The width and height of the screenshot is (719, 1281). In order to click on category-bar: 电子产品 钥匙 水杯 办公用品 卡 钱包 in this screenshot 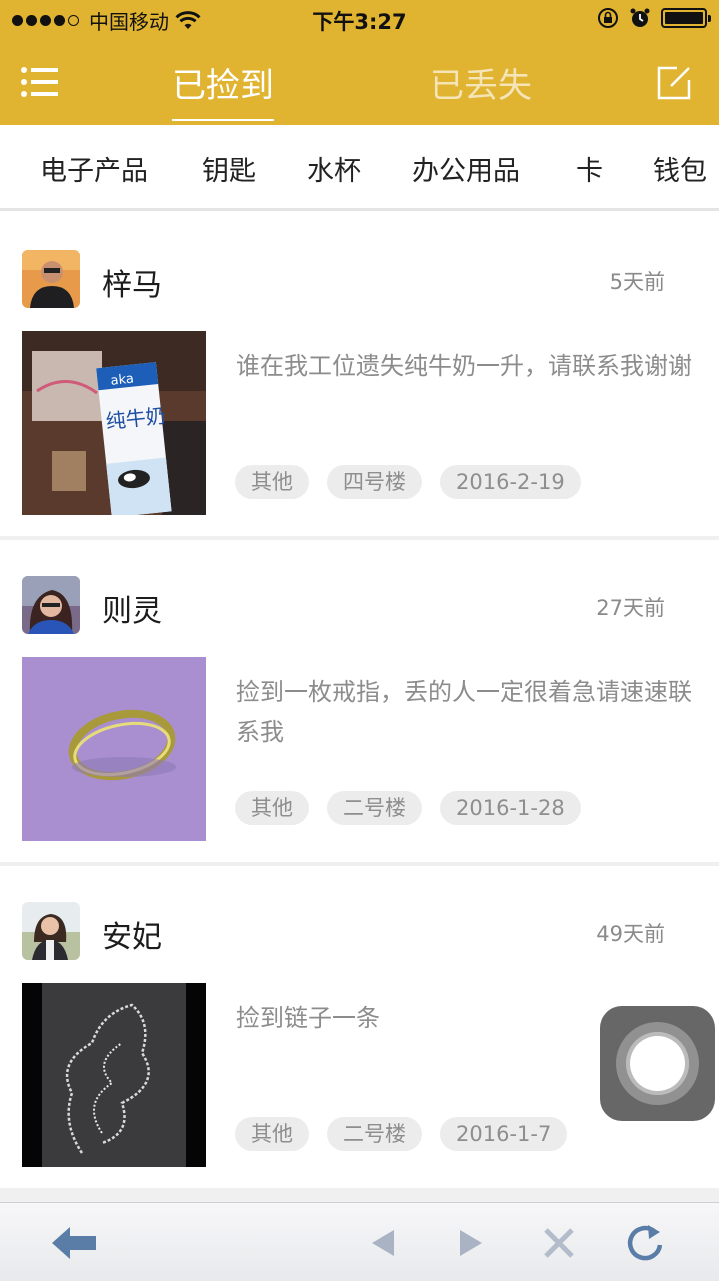, I will do `click(359, 168)`.